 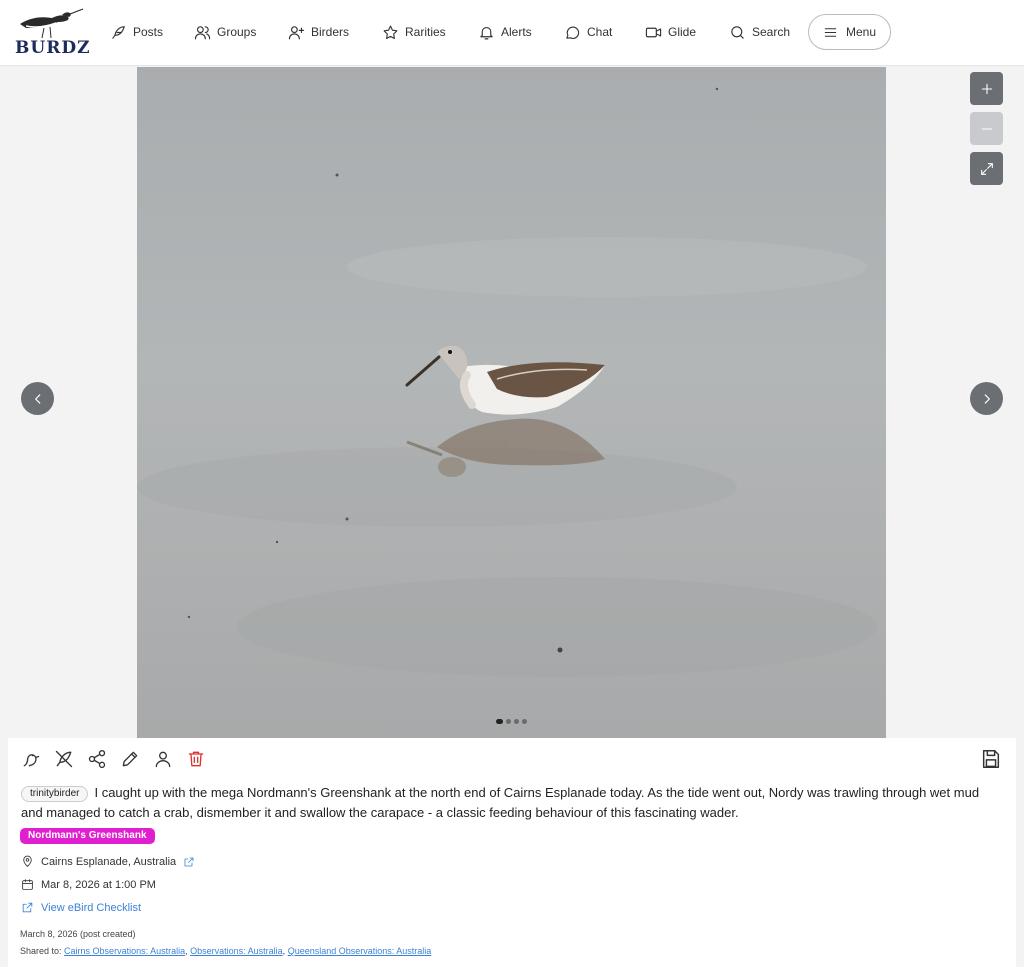 I want to click on delete-button, so click(x=196, y=759).